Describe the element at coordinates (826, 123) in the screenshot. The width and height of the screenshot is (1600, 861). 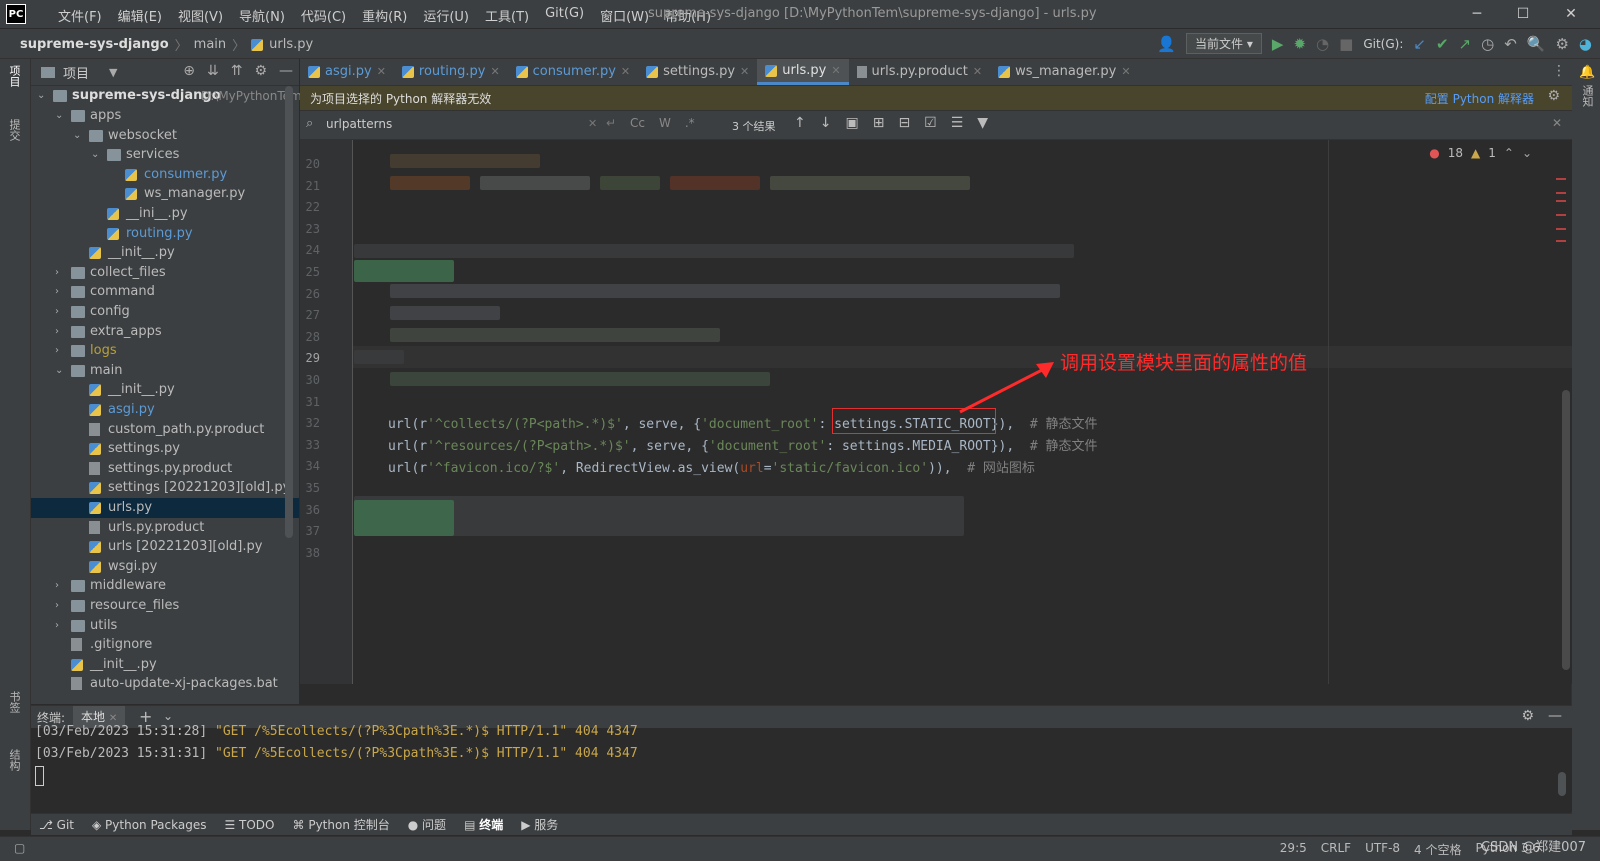
I see `next-occurrence-icon: ↓` at that location.